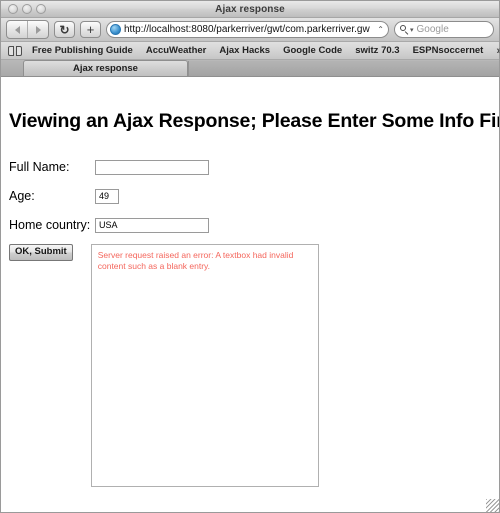  I want to click on bookmark-espnsoccernet: ESPNsoccernet, so click(448, 50).